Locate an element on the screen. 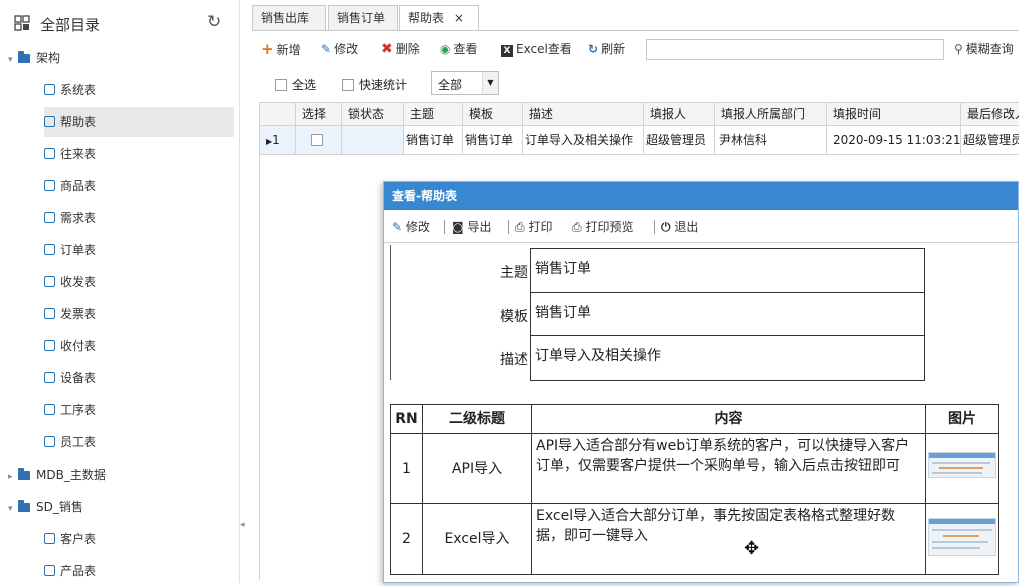 The image size is (1019, 586). collapse-handle-icon: ◂ is located at coordinates (242, 525).